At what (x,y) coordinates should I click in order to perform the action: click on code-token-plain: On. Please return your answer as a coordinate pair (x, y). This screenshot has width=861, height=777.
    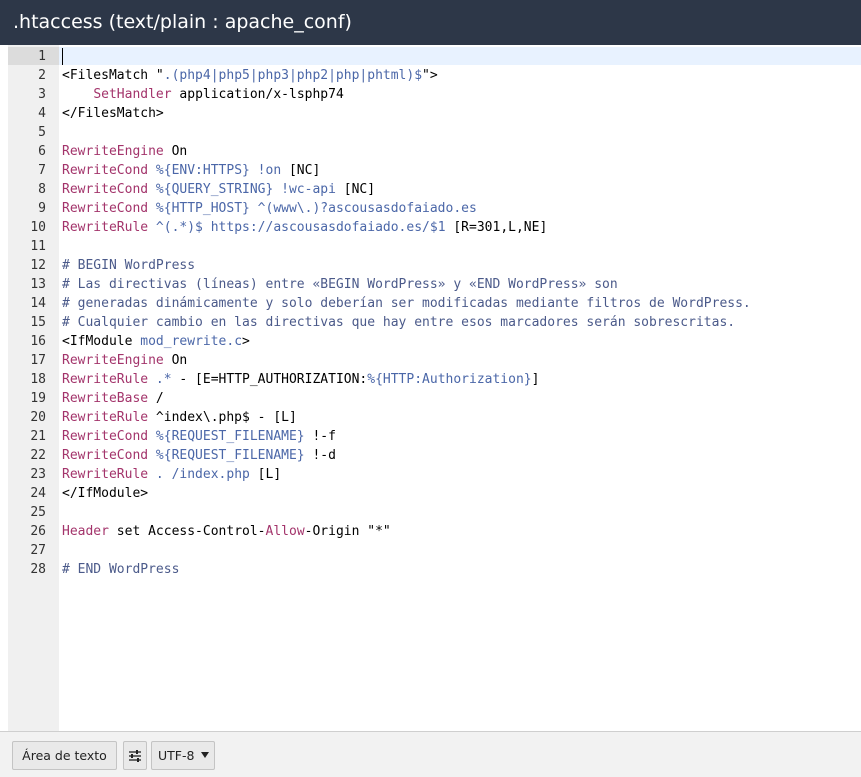
    Looking at the image, I should click on (175, 151).